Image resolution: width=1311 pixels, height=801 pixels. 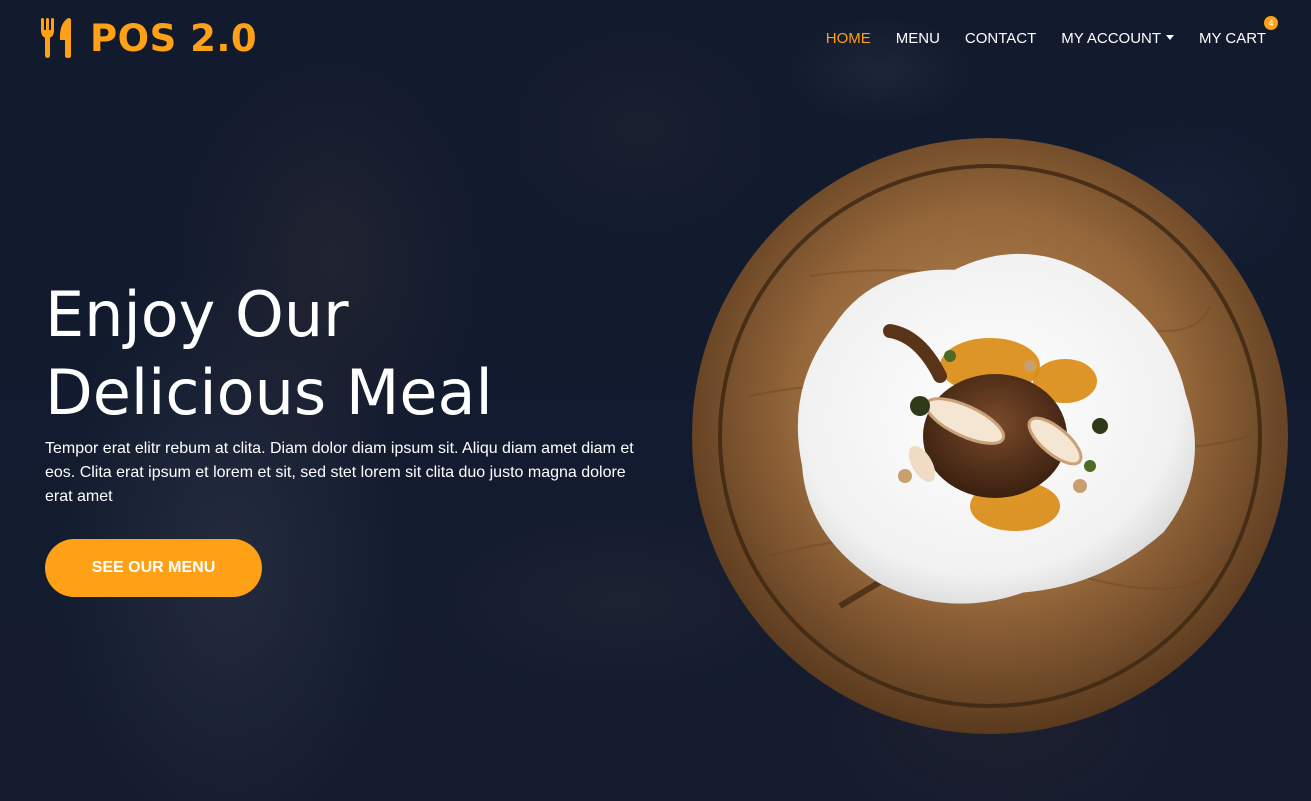 What do you see at coordinates (1111, 38) in the screenshot?
I see `nav-item-my-account-label: MY ACCOUNT` at bounding box center [1111, 38].